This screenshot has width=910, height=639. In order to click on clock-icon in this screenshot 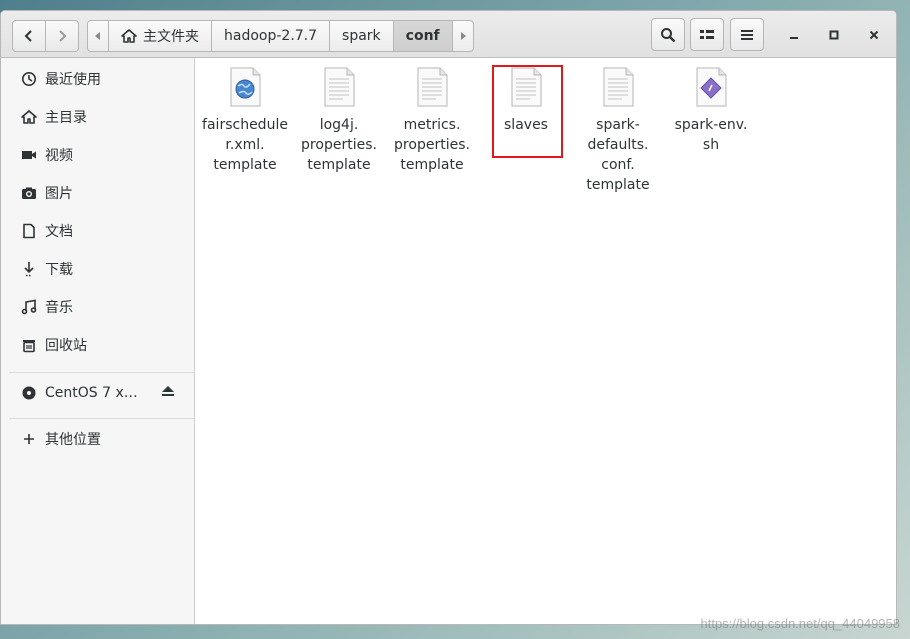, I will do `click(29, 79)`.